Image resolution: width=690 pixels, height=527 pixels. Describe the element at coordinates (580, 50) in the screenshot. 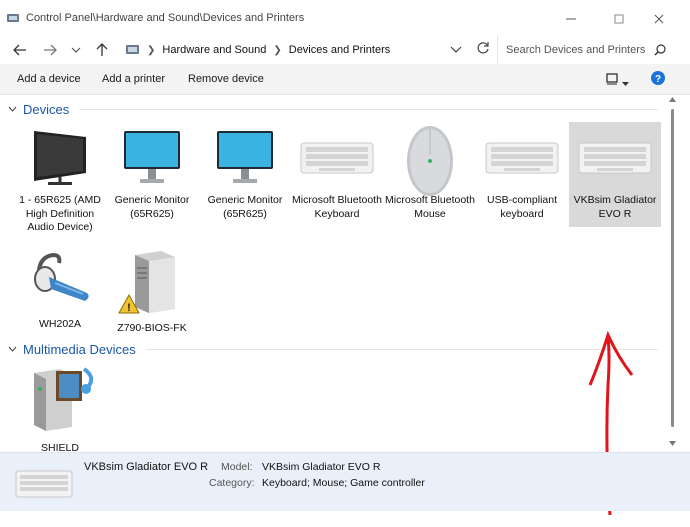

I see `search-input: Search Devices and Printers` at that location.